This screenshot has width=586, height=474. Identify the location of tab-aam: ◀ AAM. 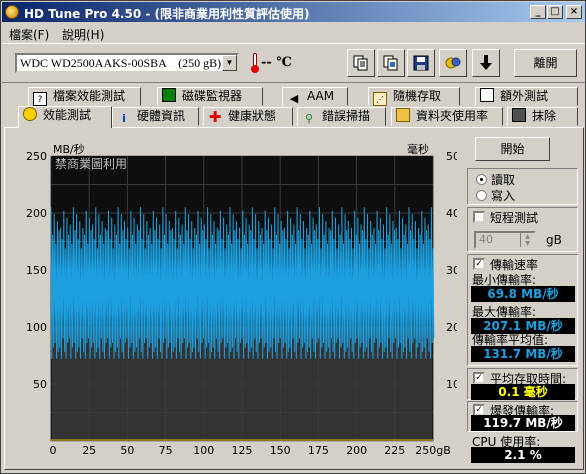
(315, 96).